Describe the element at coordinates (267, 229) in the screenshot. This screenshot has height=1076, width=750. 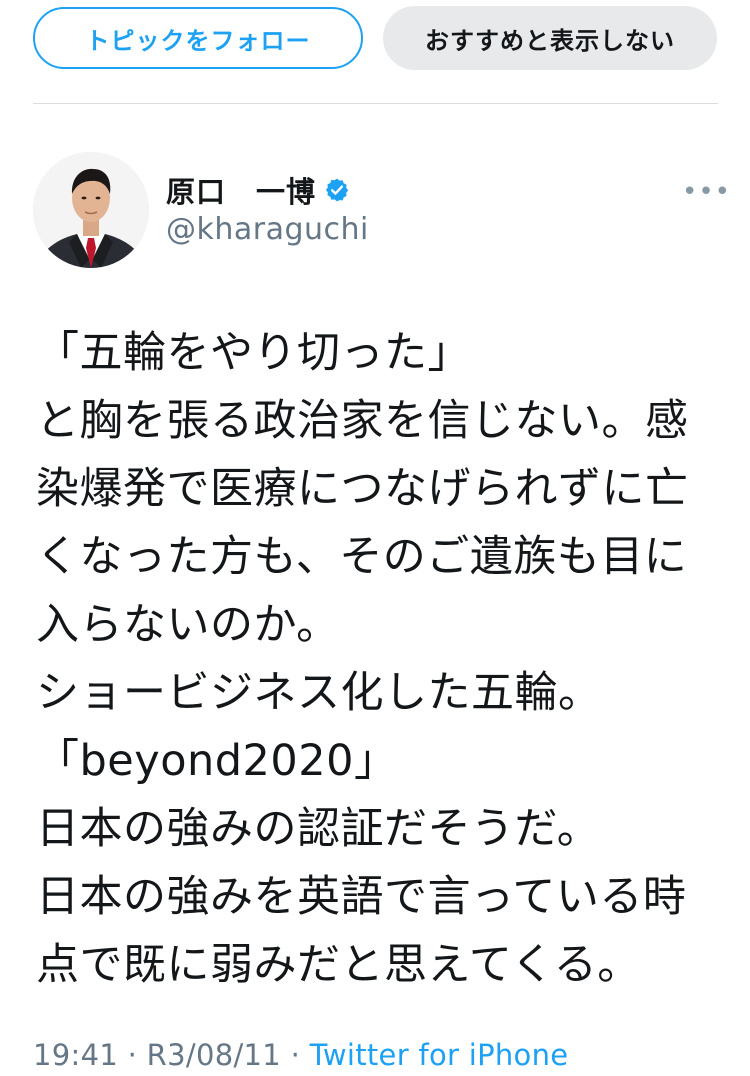
I see `author-handle: @kharaguchi` at that location.